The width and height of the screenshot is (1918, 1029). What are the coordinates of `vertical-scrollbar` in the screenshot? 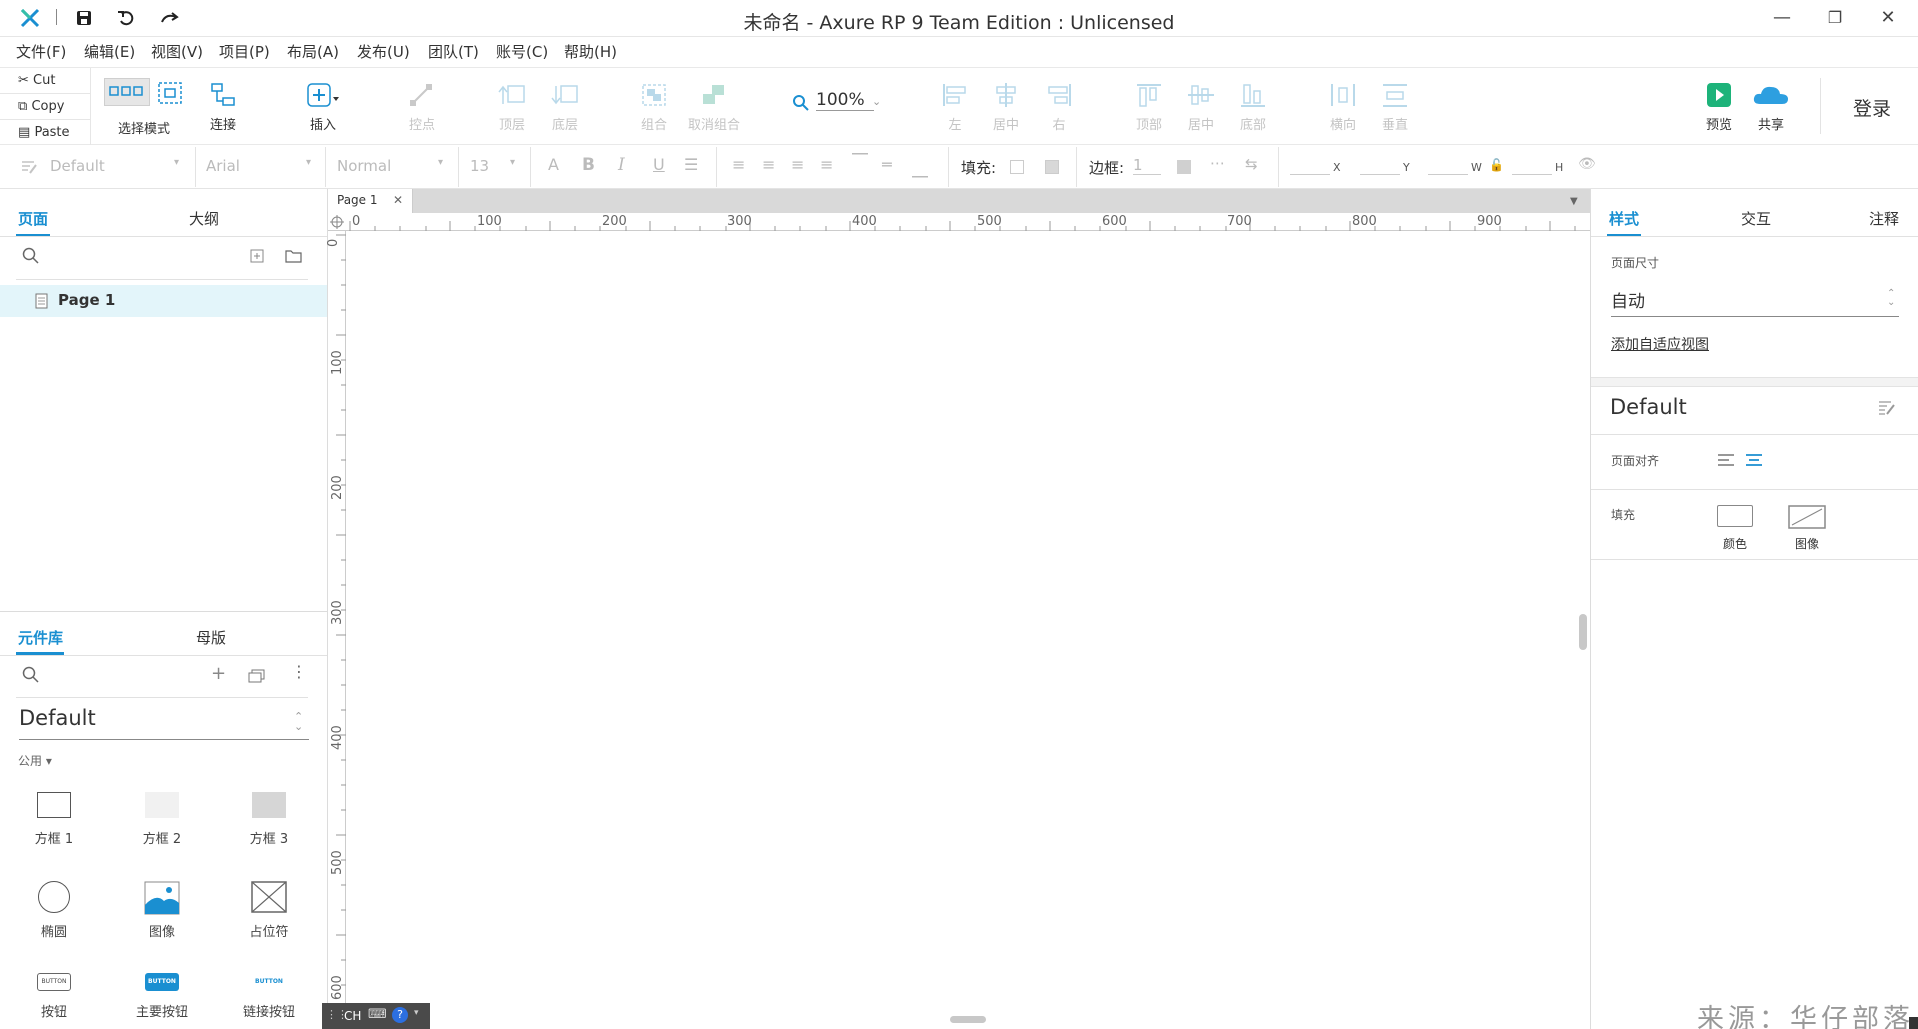 It's located at (1583, 632).